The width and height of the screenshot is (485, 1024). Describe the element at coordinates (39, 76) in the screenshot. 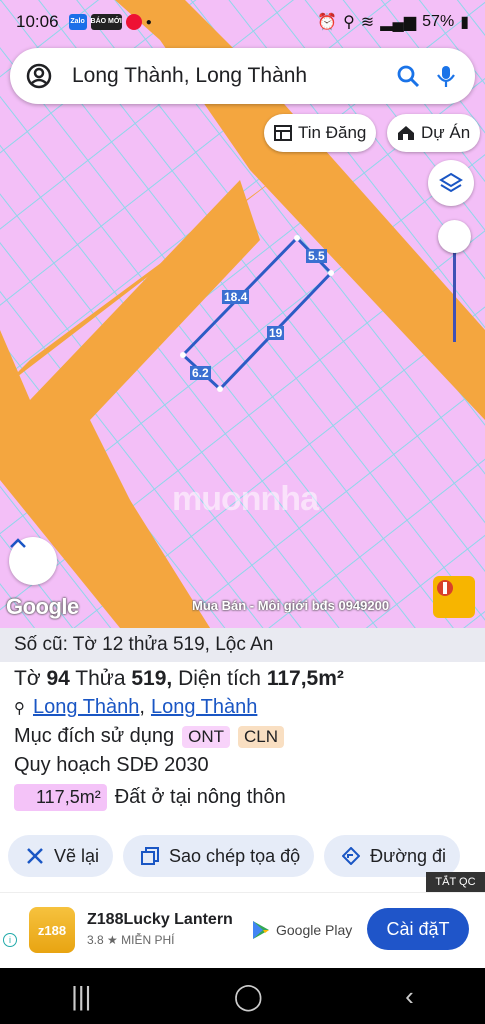

I see `account-icon` at that location.